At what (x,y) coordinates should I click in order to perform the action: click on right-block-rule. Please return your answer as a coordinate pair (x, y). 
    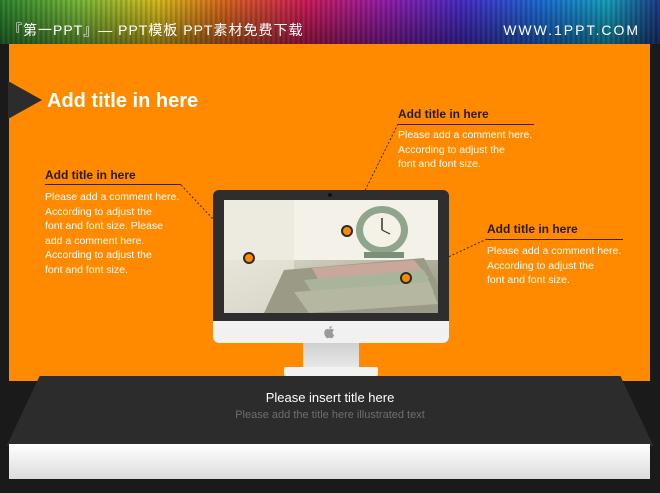
    Looking at the image, I should click on (555, 239).